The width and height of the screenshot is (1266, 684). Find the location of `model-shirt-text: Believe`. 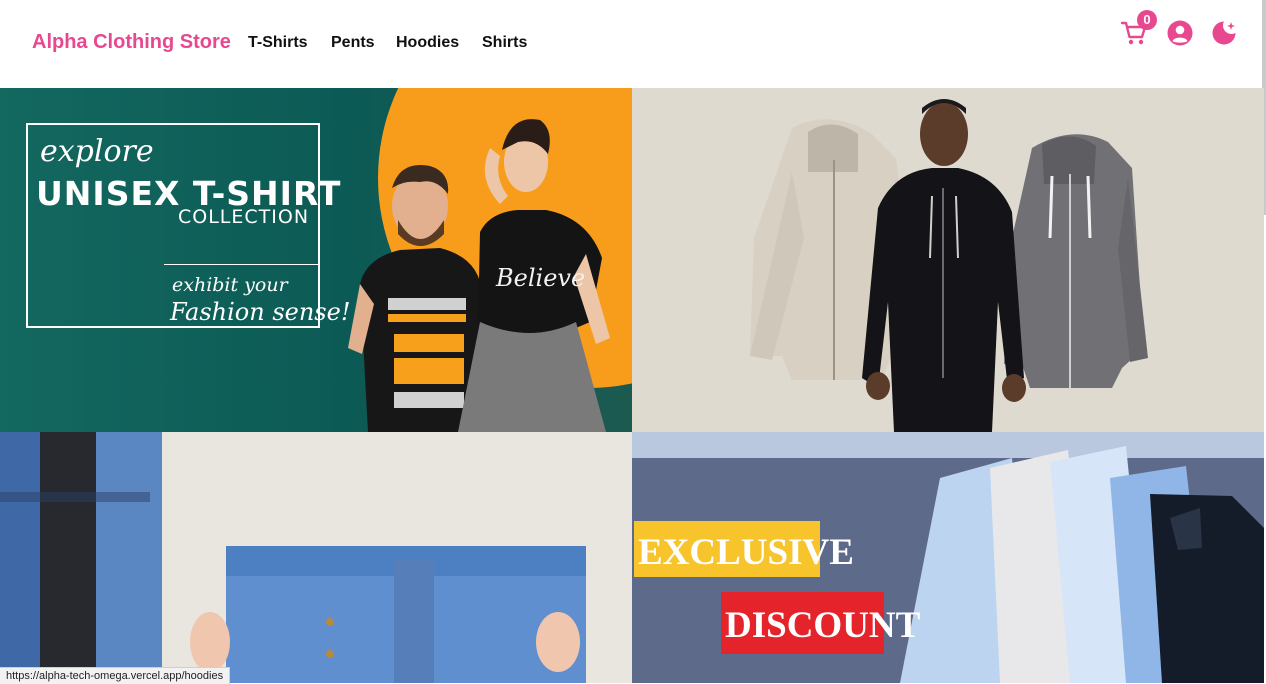

model-shirt-text: Believe is located at coordinates (540, 278).